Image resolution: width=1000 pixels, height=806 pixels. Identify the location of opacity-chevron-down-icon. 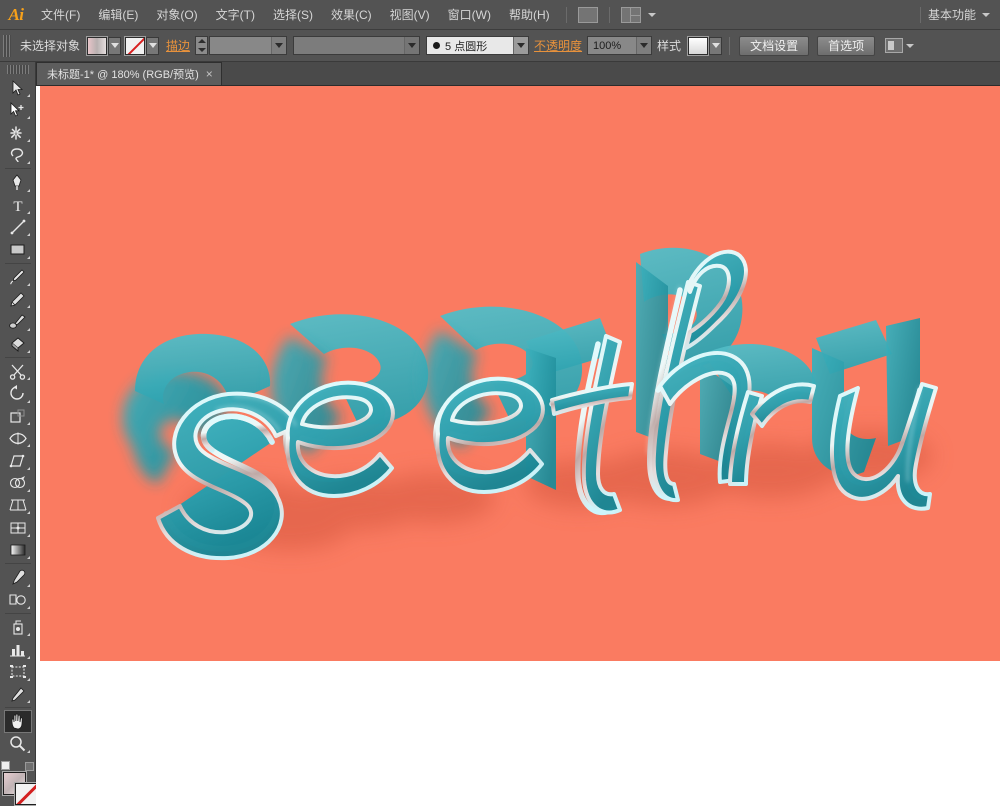
(644, 45).